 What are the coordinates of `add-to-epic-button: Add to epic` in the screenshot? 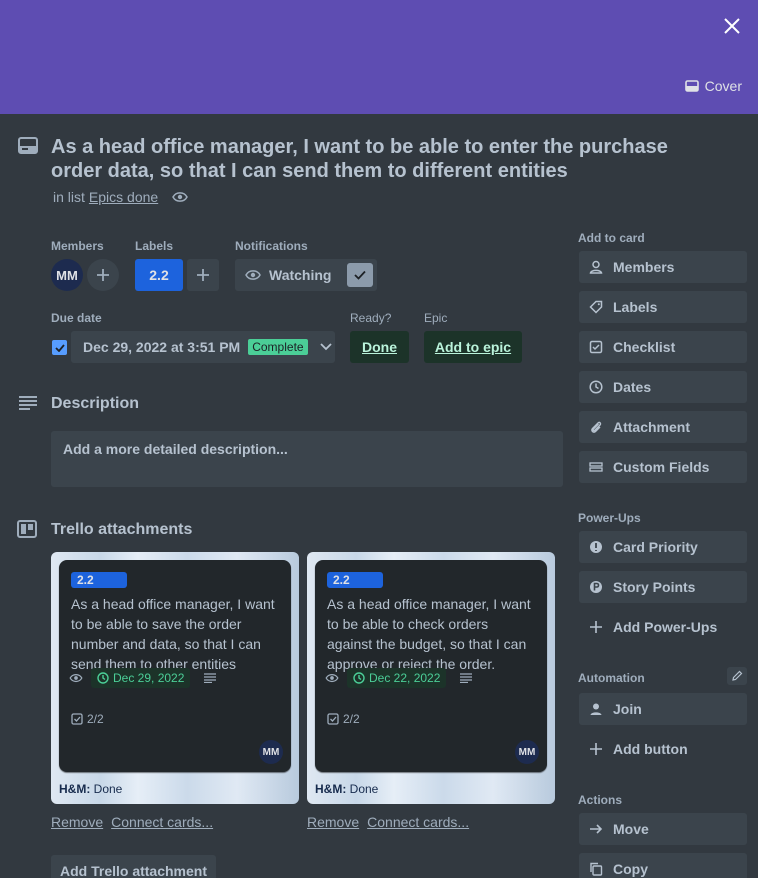 It's located at (473, 347).